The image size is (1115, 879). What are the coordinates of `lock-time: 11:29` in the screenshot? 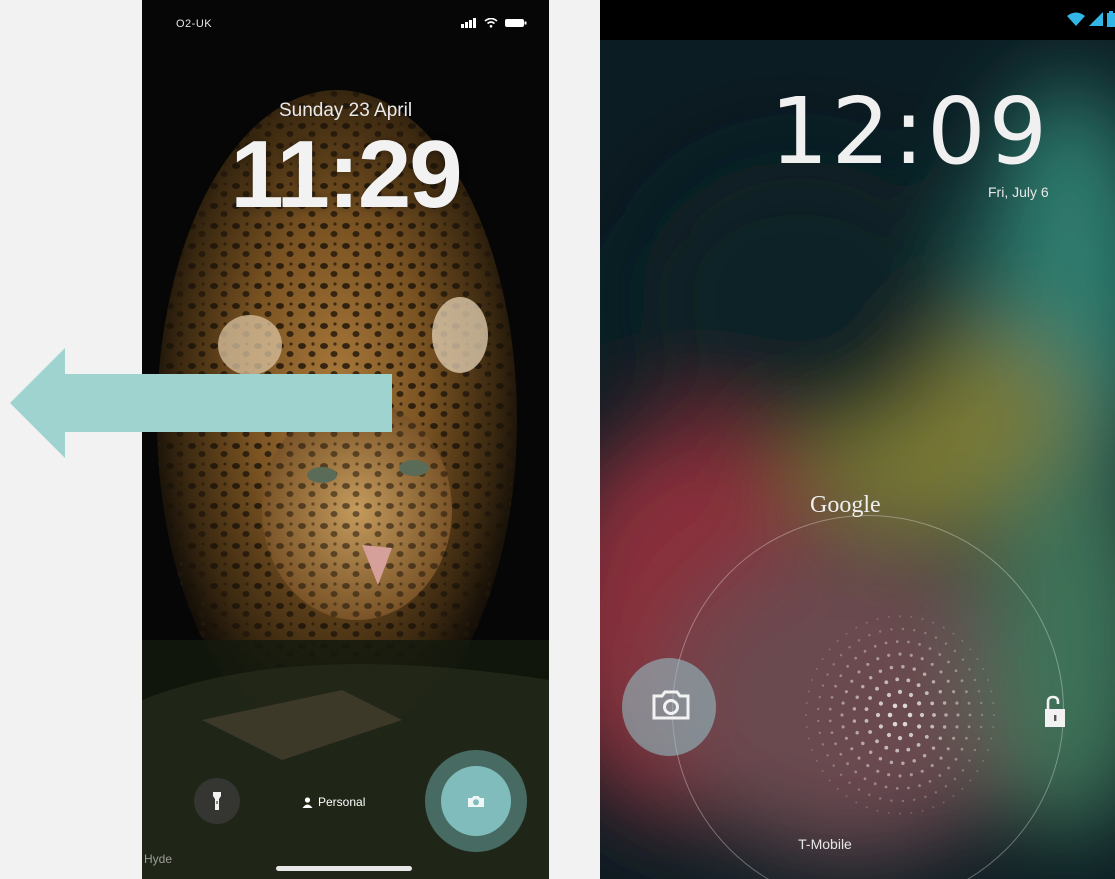 It's located at (346, 174).